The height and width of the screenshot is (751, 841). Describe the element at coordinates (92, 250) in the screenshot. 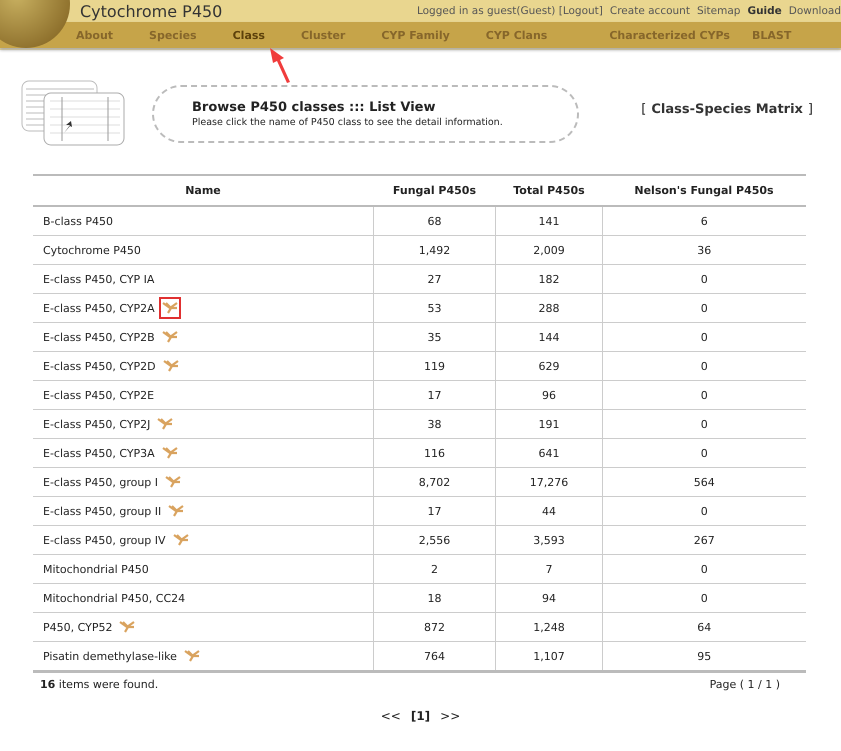

I see `class-link: Cytochrome P450` at that location.